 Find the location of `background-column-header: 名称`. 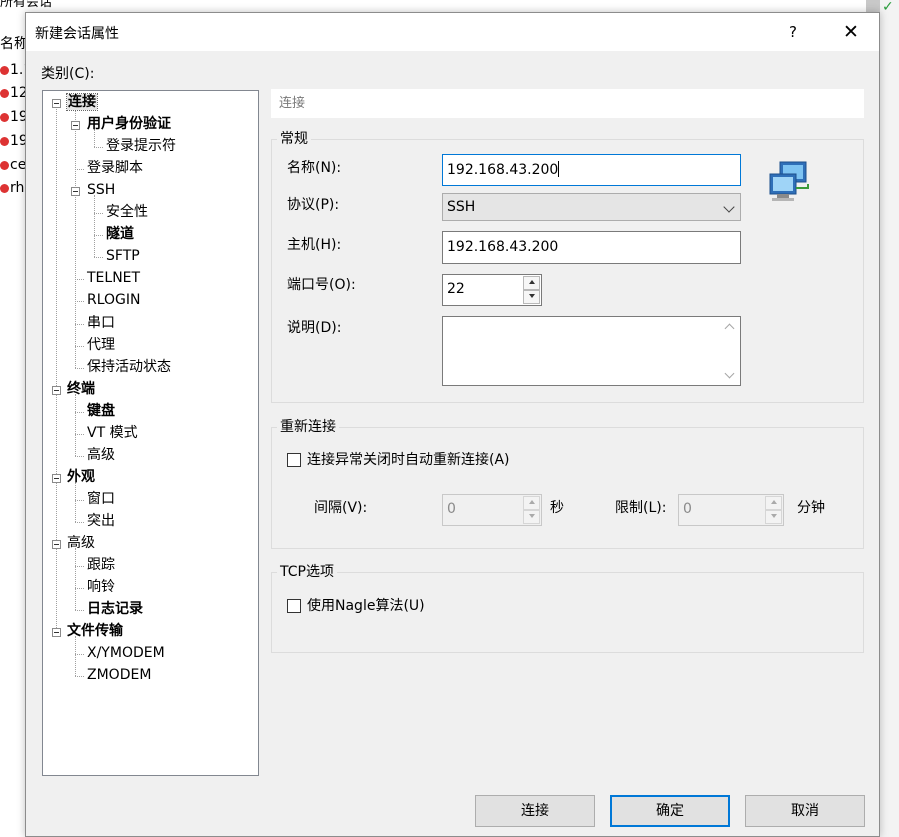

background-column-header: 名称 is located at coordinates (13, 44).